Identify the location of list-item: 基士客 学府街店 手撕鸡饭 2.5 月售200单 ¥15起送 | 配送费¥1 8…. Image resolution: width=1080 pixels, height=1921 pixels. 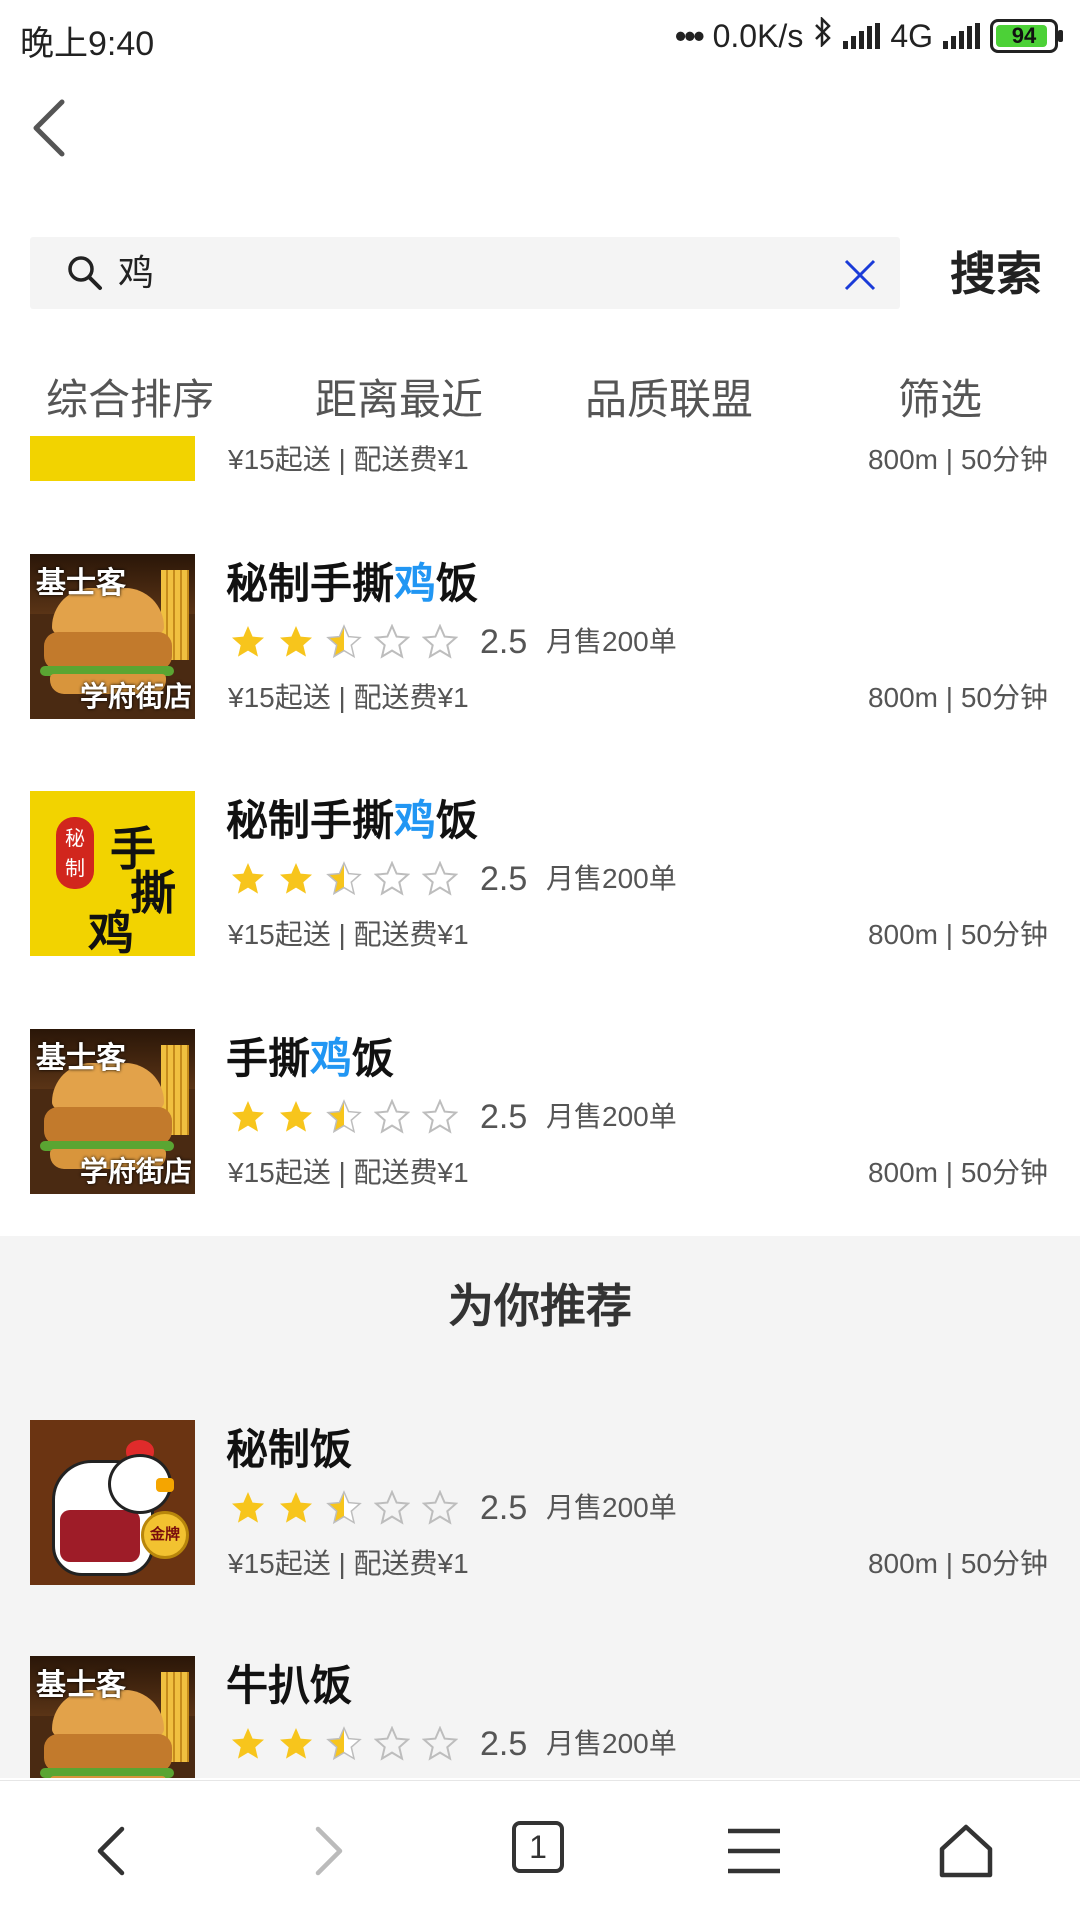
(540, 1114).